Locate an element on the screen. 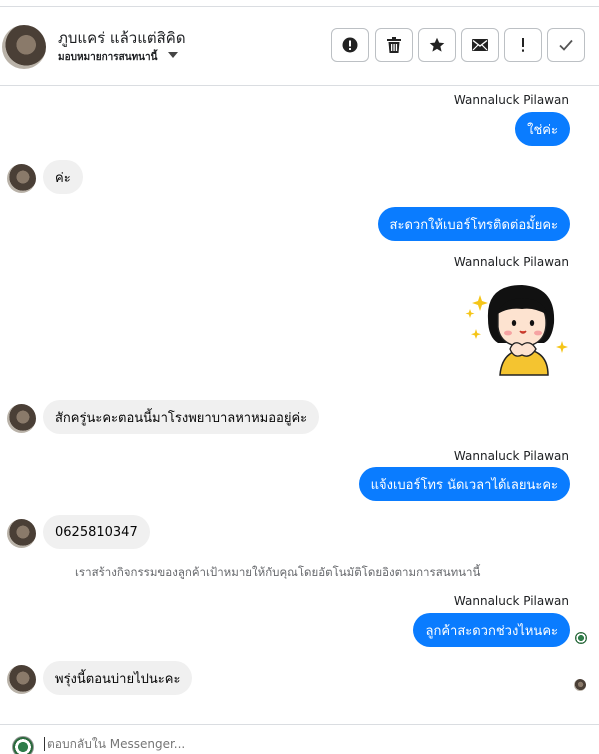 The width and height of the screenshot is (599, 754). mark-done-button is located at coordinates (566, 45).